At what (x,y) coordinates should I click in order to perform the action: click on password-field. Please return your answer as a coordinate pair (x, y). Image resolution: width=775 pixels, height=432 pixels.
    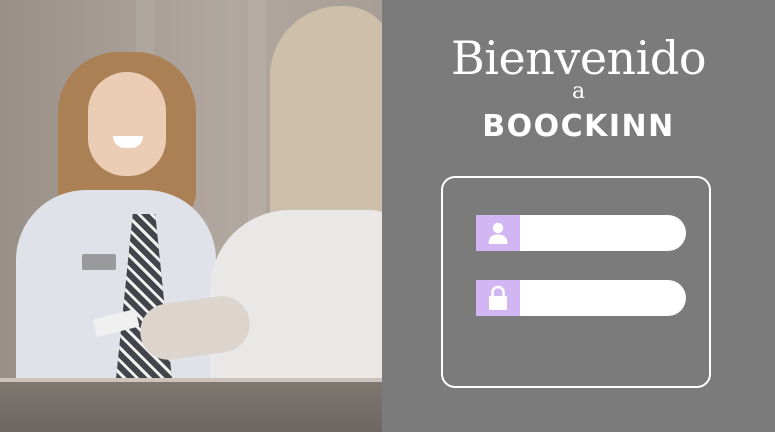
    Looking at the image, I should click on (600, 298).